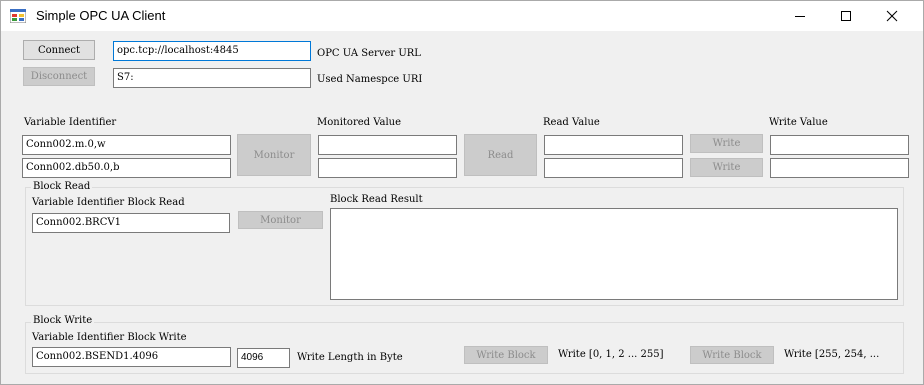 The height and width of the screenshot is (385, 924). Describe the element at coordinates (212, 51) in the screenshot. I see `server-url-input: opc.tcp://localhost:4845` at that location.